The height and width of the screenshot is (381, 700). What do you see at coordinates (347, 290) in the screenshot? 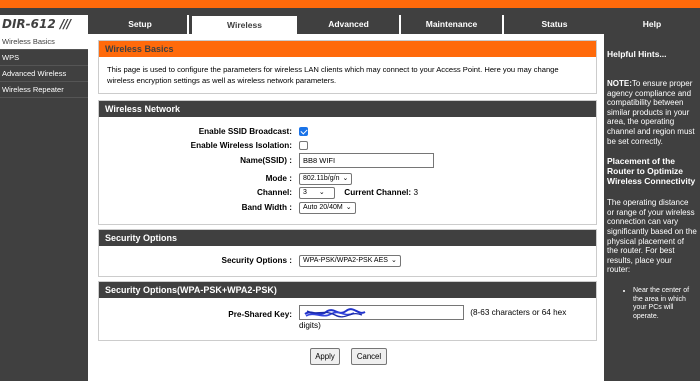
I see `wpa-options-title: Security Options(WPA-PSK+WPA2-PSK)` at bounding box center [347, 290].